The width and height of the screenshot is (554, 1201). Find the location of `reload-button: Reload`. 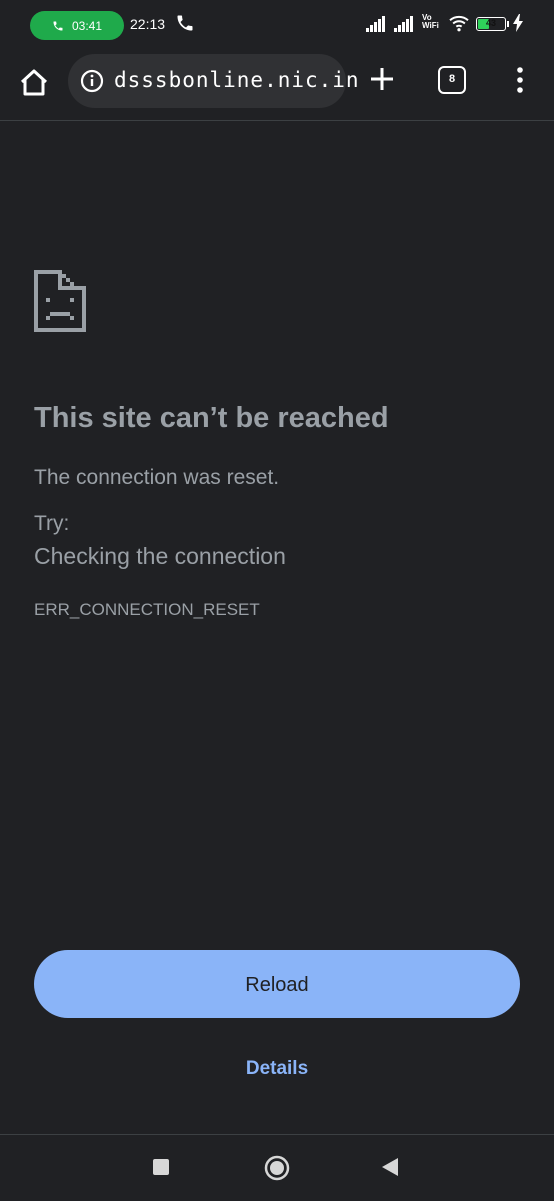

reload-button: Reload is located at coordinates (277, 984).